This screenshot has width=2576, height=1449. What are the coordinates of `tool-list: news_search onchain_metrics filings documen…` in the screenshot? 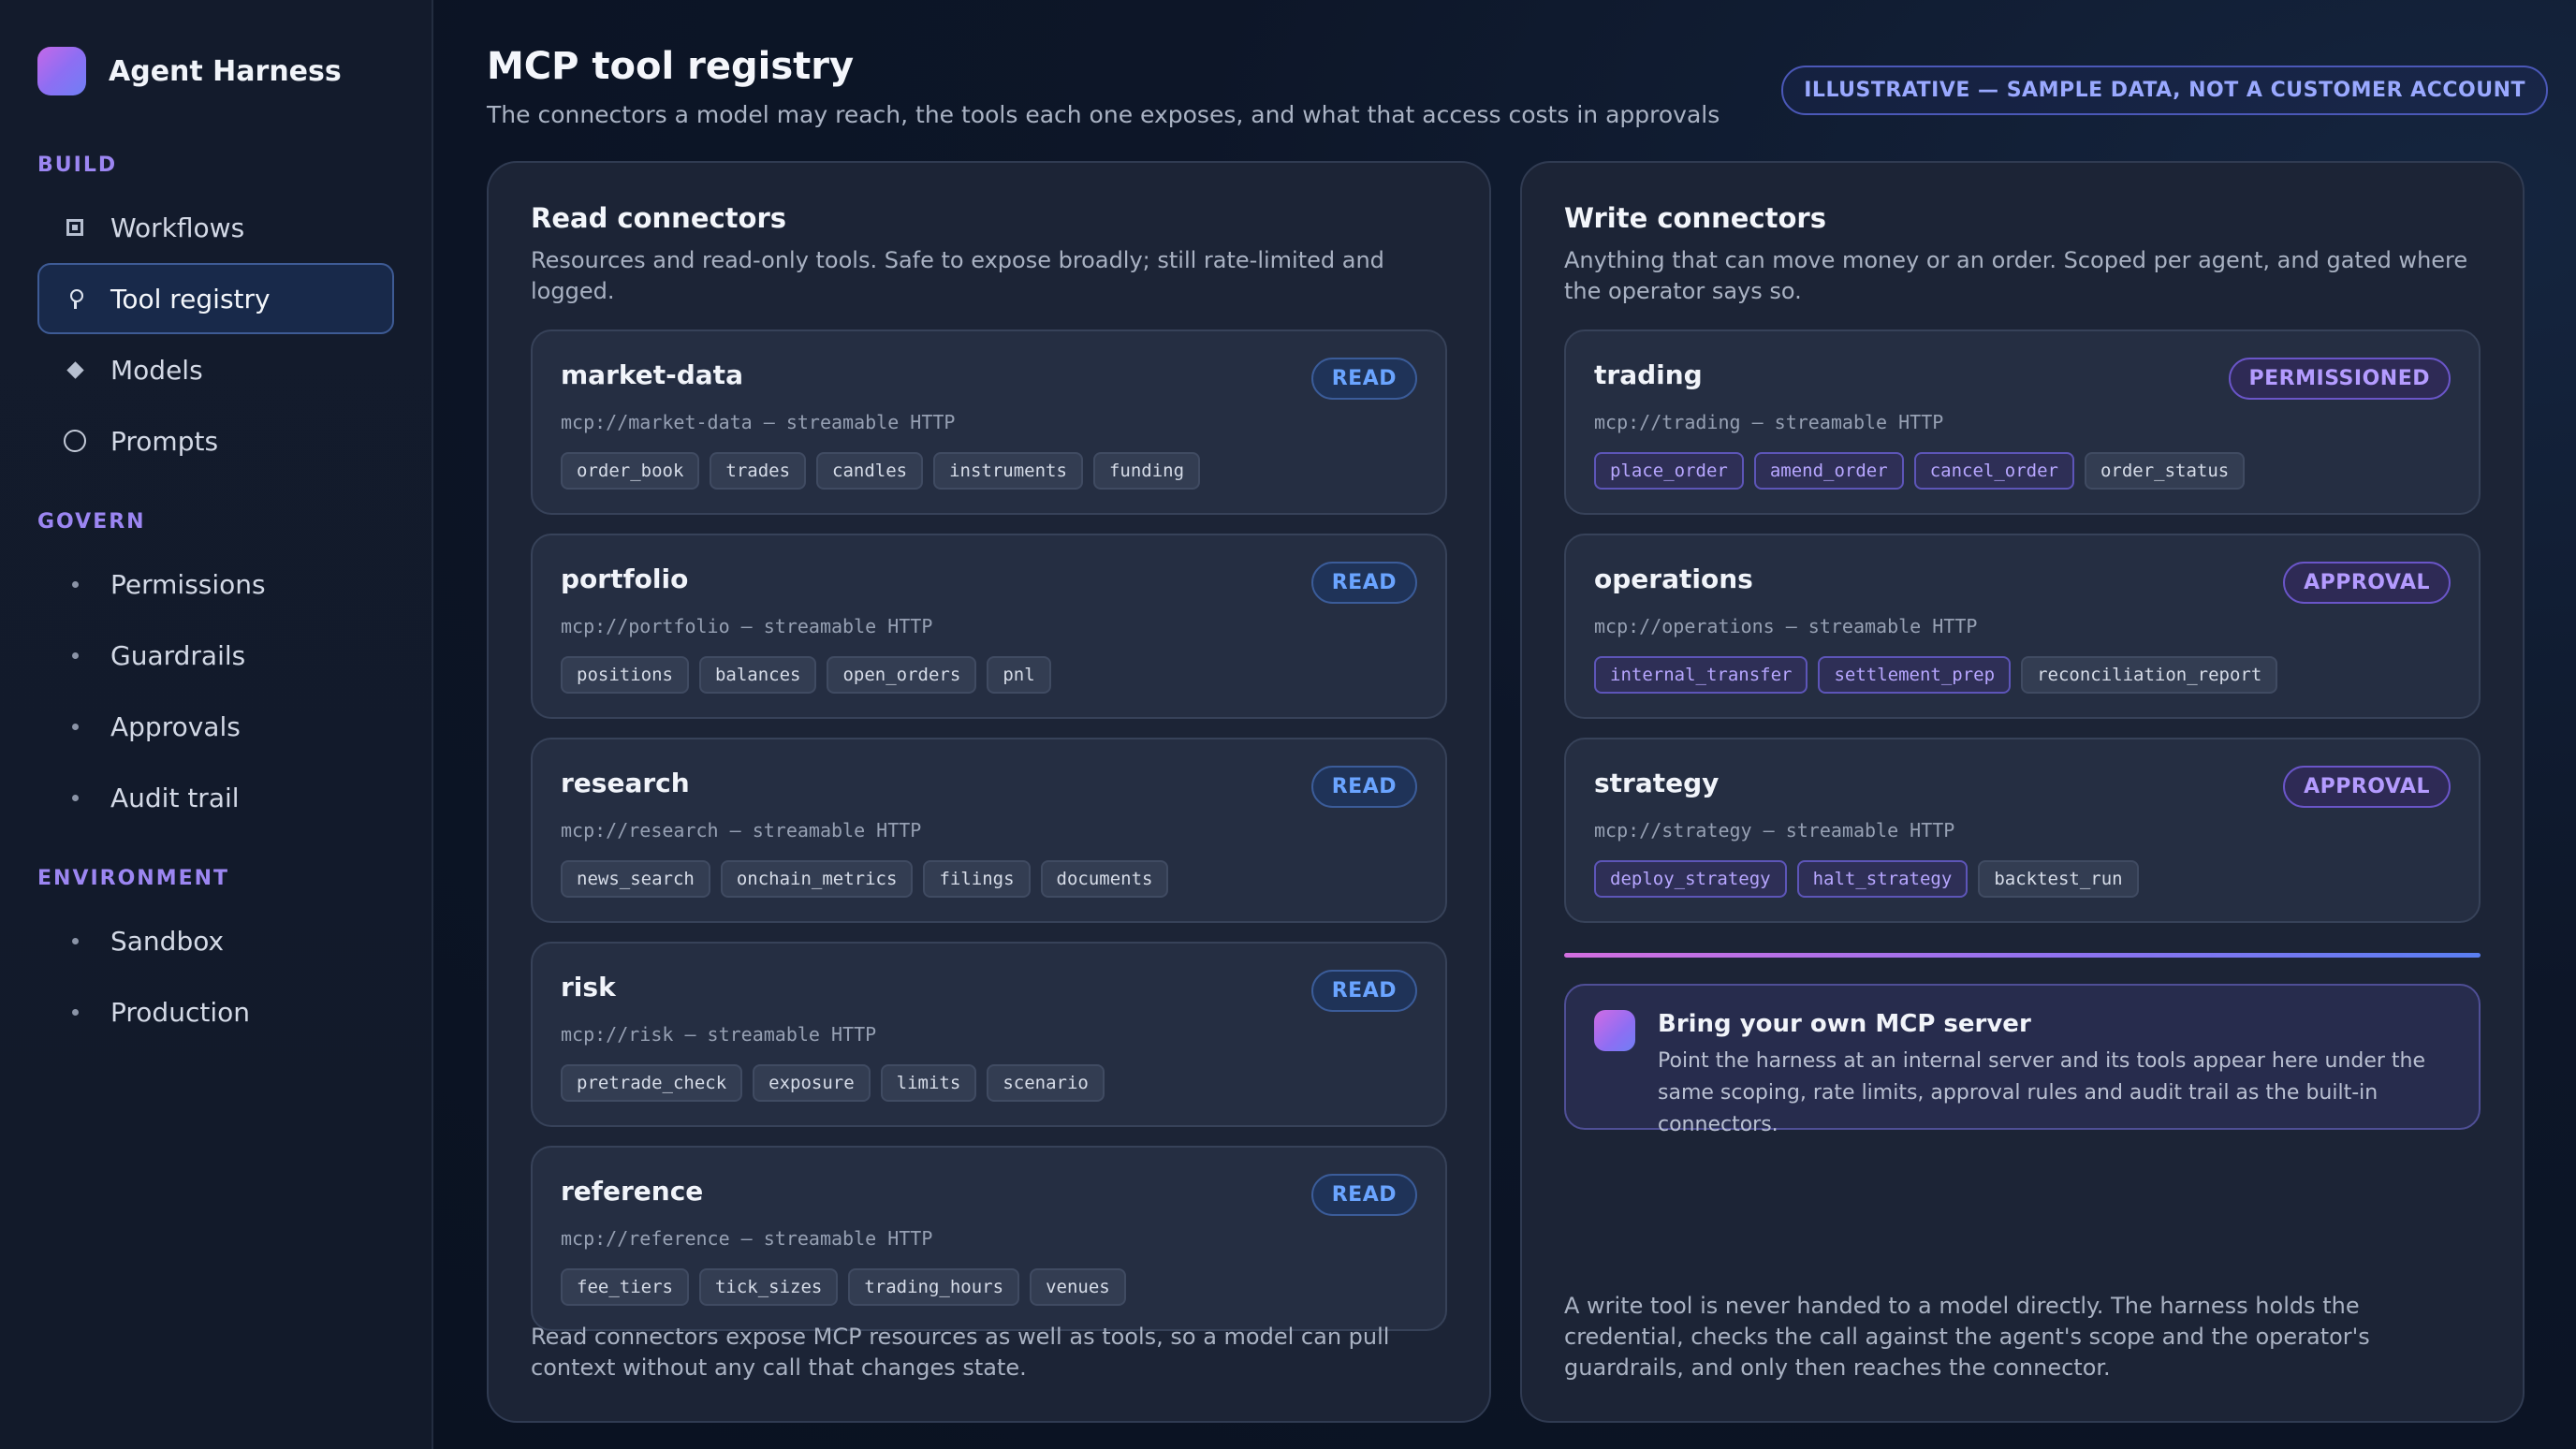 It's located at (989, 879).